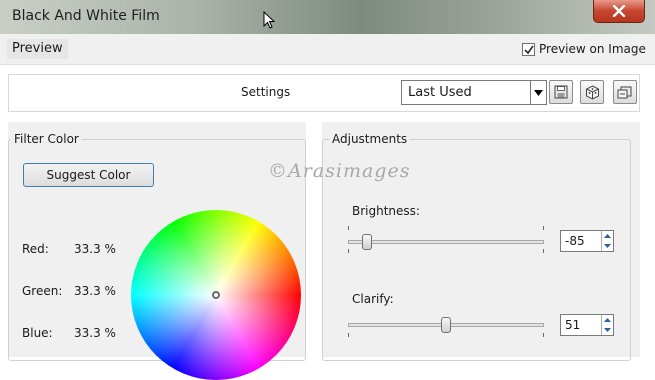  Describe the element at coordinates (95, 291) in the screenshot. I see `green-value: 33.3 %` at that location.